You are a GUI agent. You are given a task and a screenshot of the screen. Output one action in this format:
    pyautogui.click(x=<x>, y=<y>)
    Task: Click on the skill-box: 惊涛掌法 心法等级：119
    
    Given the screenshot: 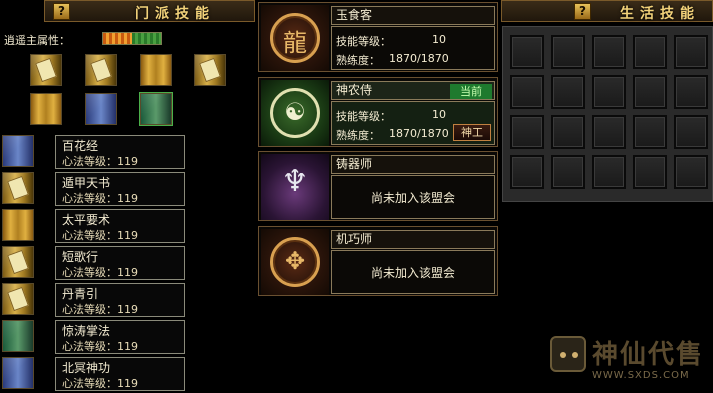 What is the action you would take?
    pyautogui.click(x=120, y=337)
    